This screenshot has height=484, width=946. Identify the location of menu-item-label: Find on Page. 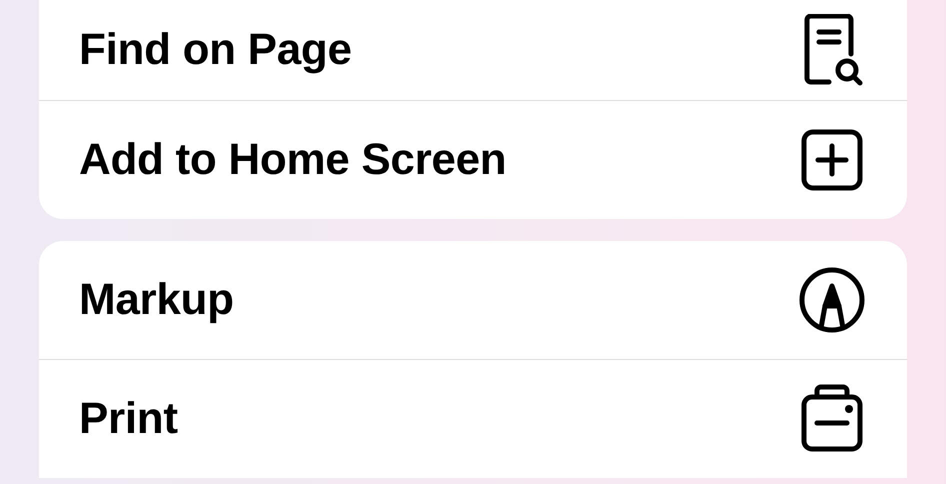
(215, 50).